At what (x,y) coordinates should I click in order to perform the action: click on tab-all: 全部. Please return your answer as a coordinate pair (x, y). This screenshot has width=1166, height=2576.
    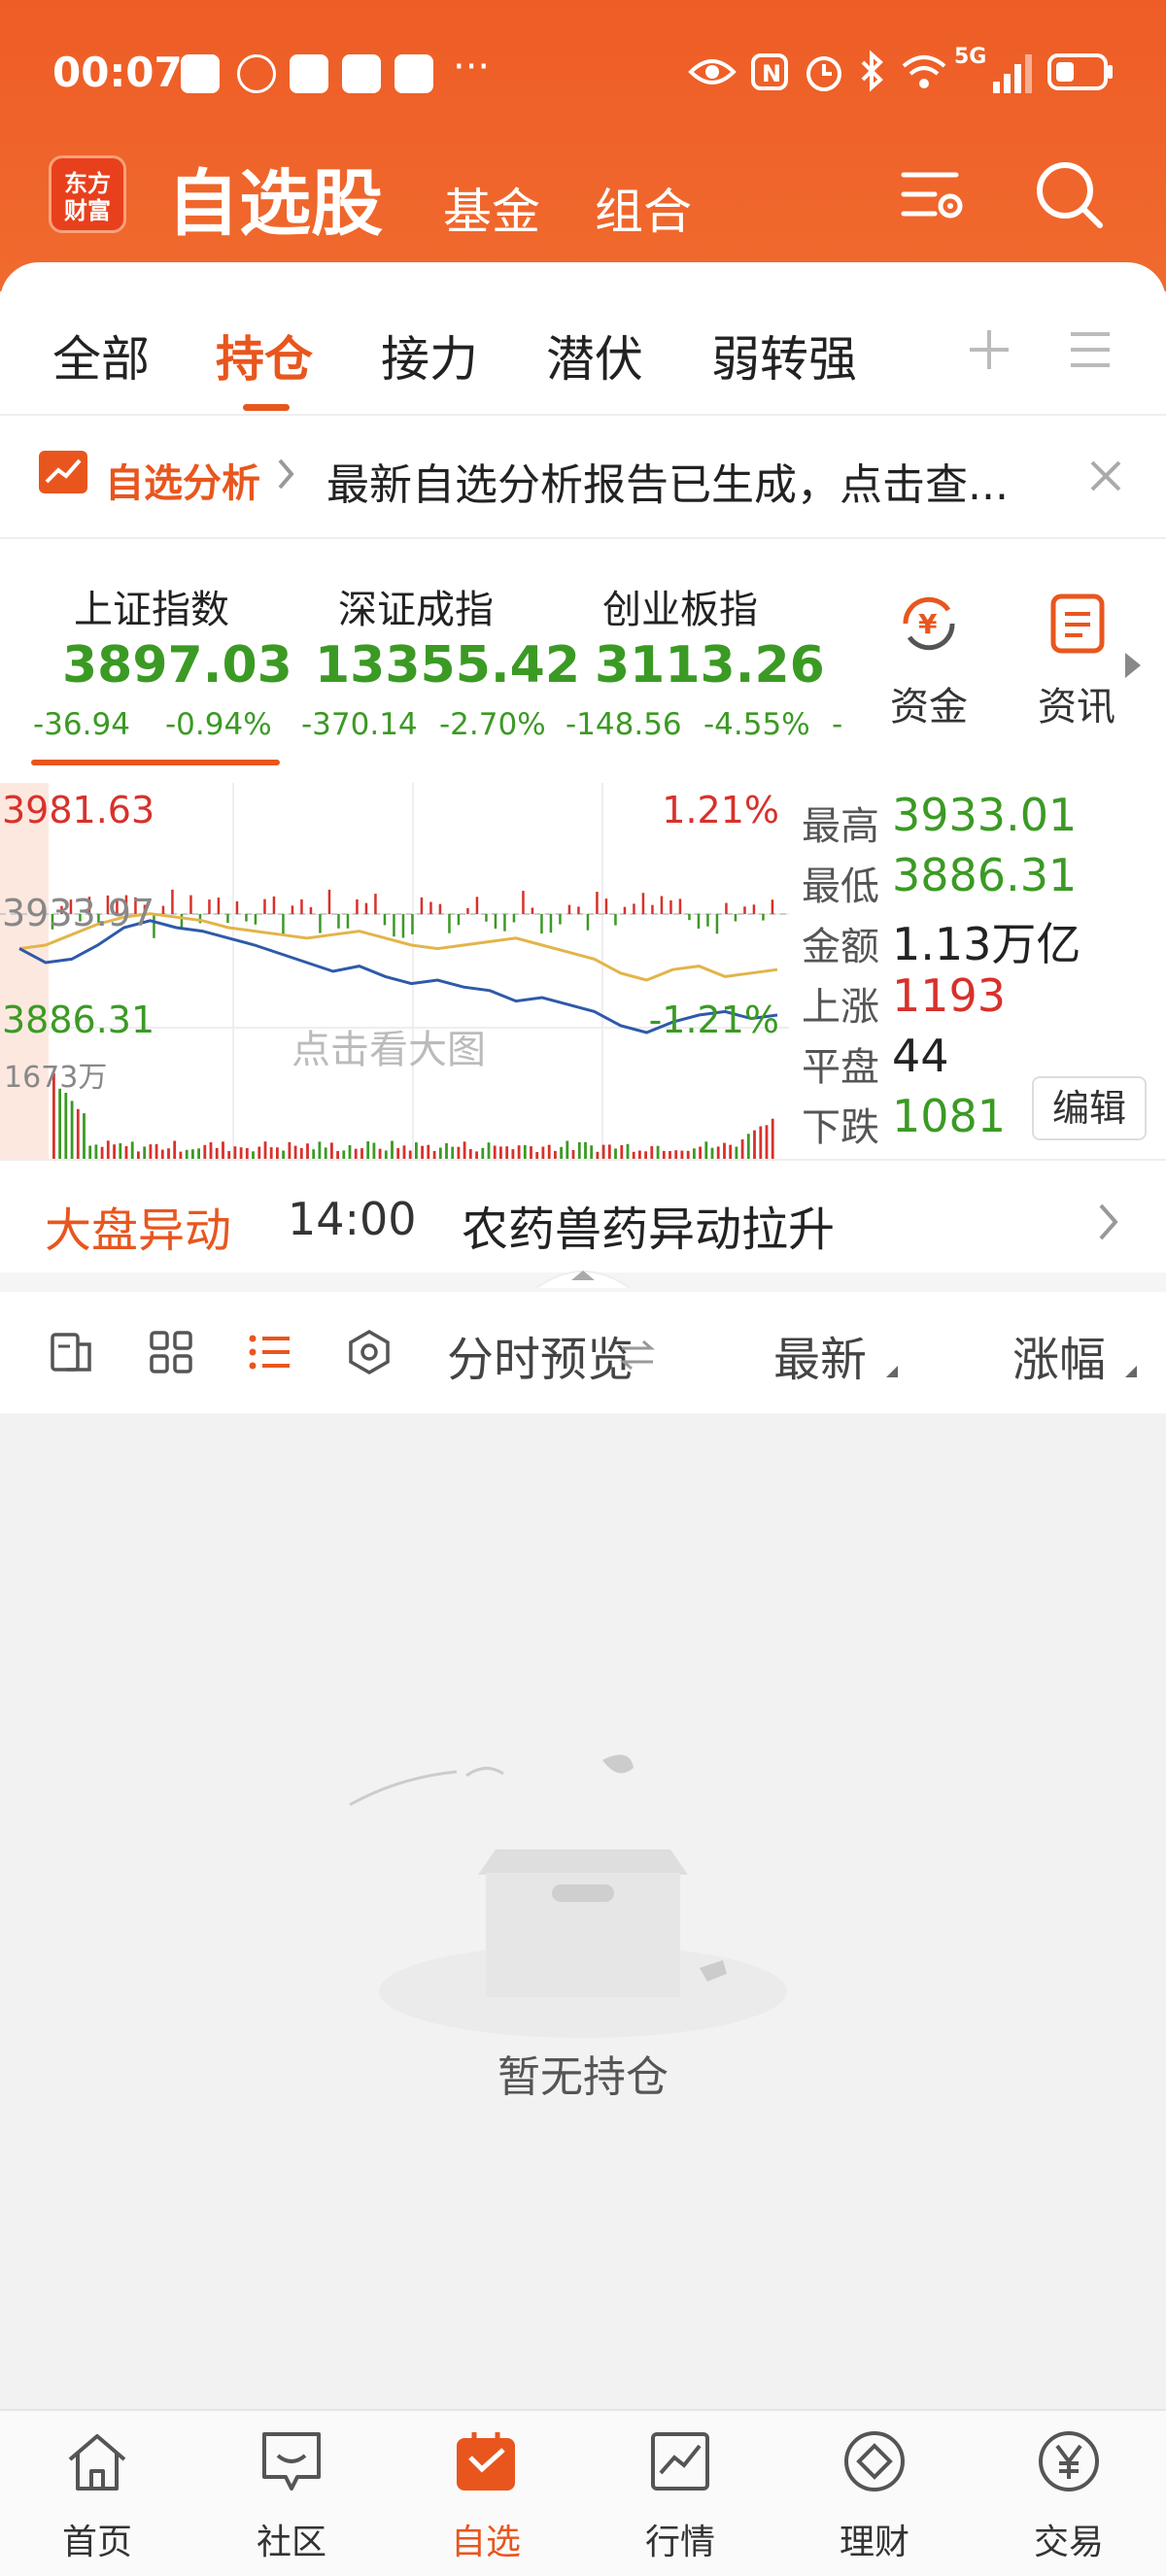
    Looking at the image, I should click on (101, 355).